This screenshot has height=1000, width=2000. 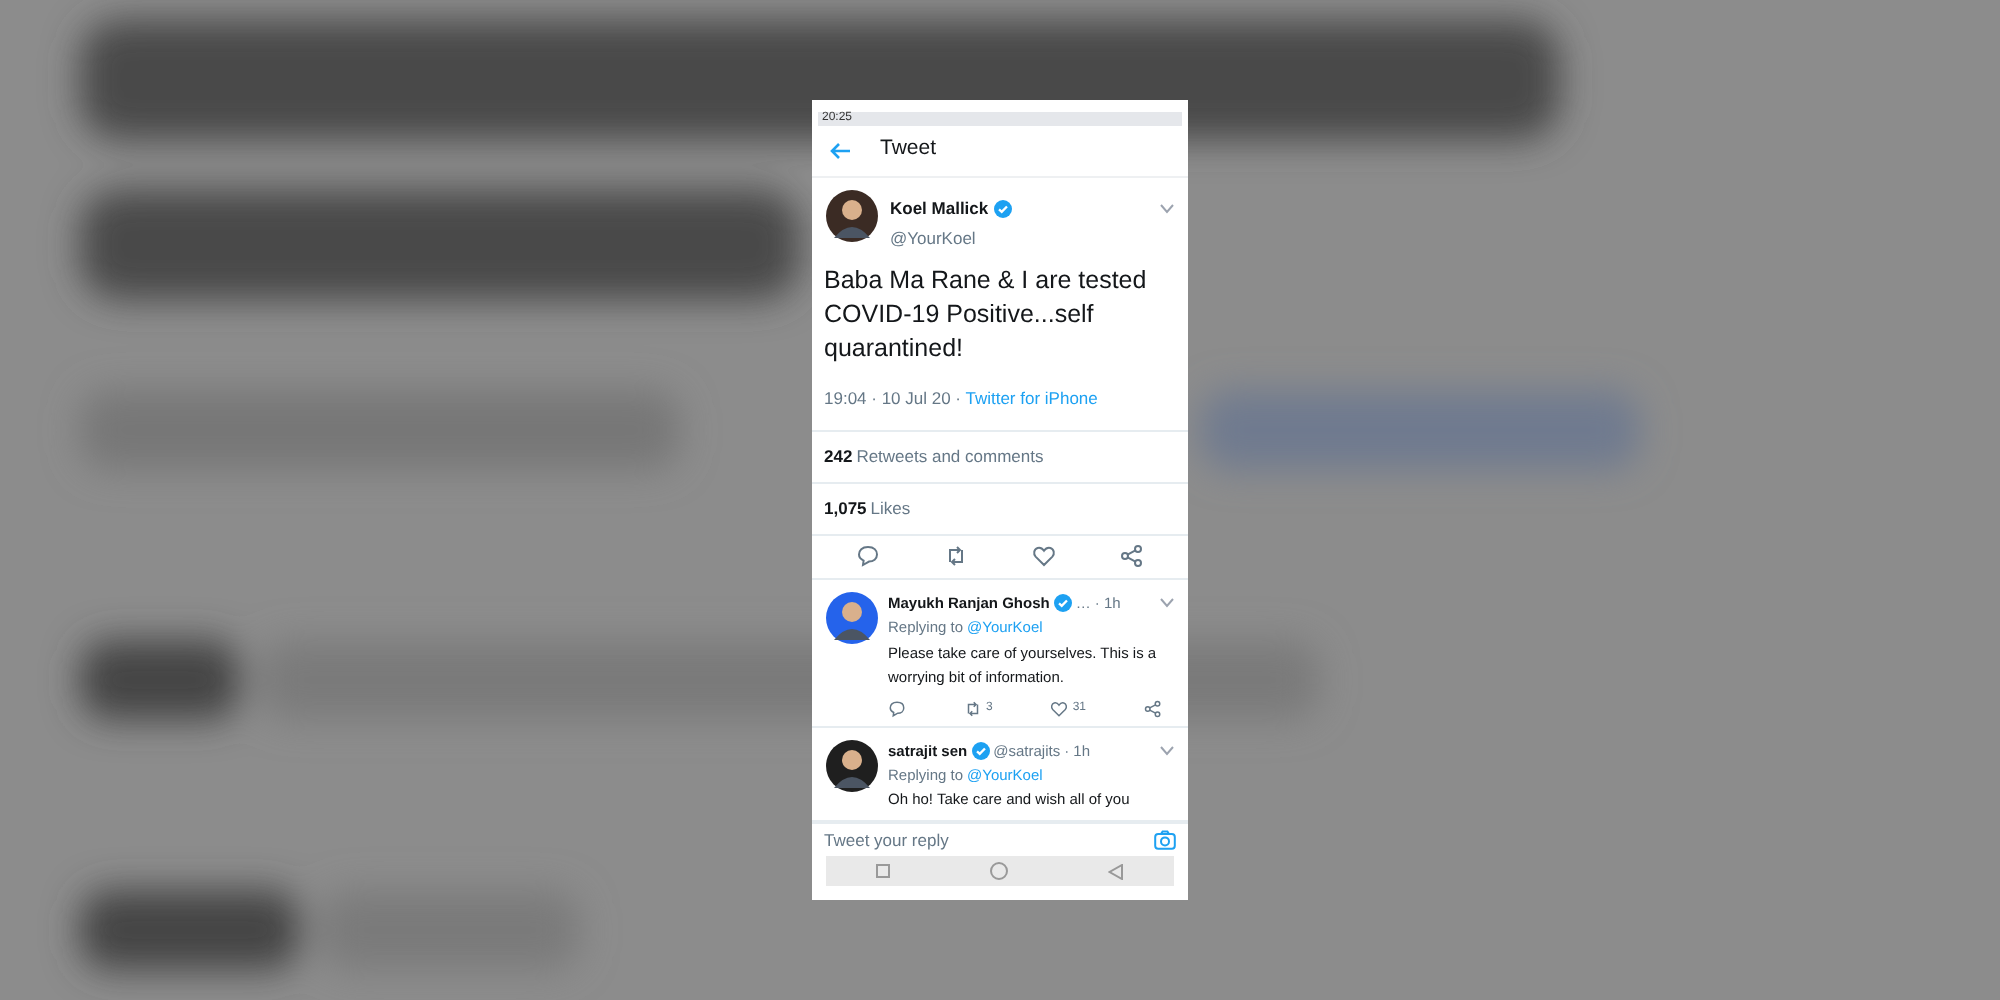 I want to click on like-count: 1,075, so click(x=845, y=508).